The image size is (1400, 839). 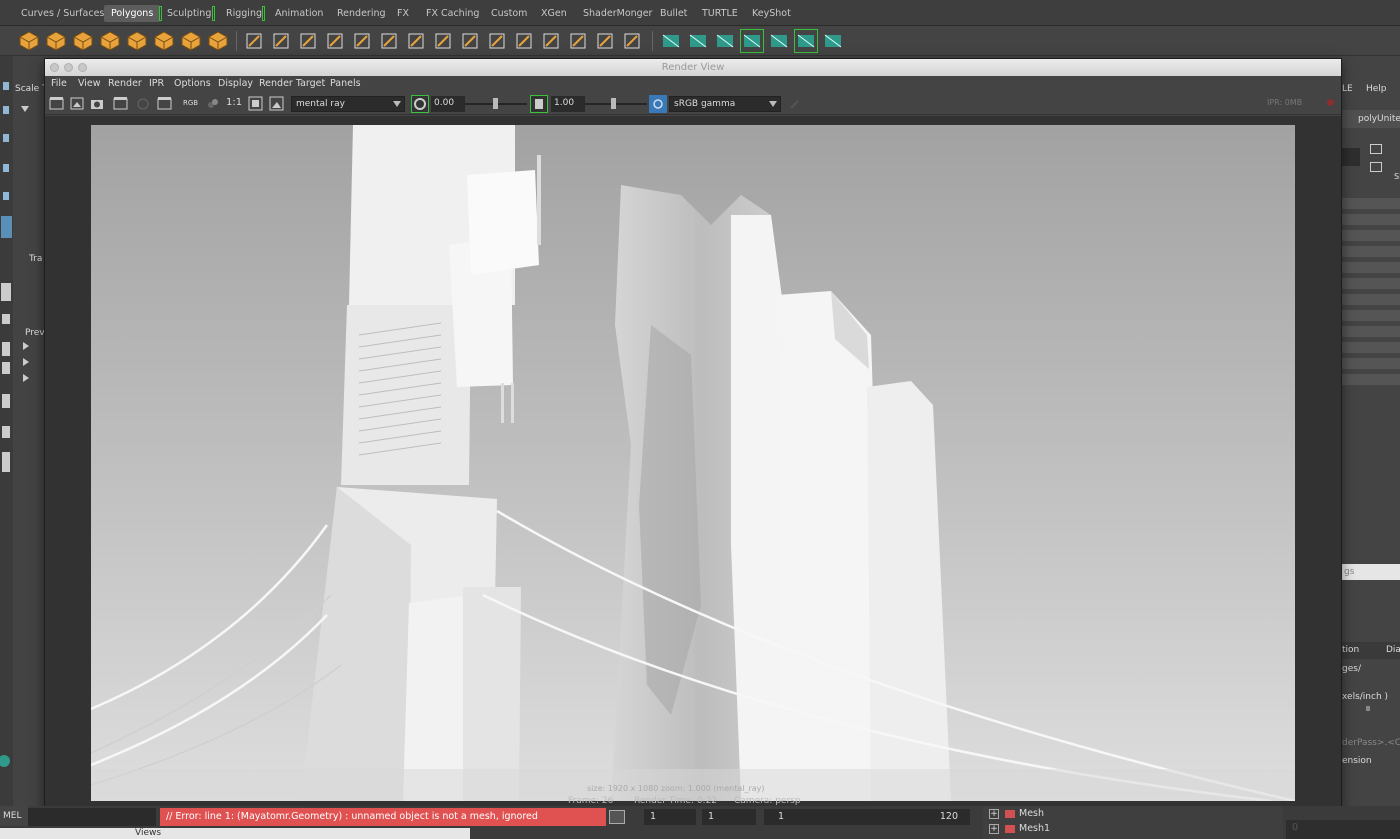 I want to click on menu-ipr: IPR, so click(x=156, y=83).